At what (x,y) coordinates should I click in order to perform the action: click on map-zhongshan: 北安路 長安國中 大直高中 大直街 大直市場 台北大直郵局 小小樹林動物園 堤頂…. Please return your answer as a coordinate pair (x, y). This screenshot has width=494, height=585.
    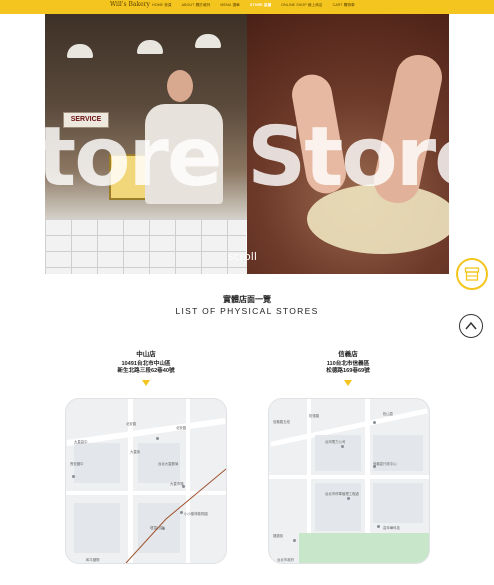
    Looking at the image, I should click on (146, 481).